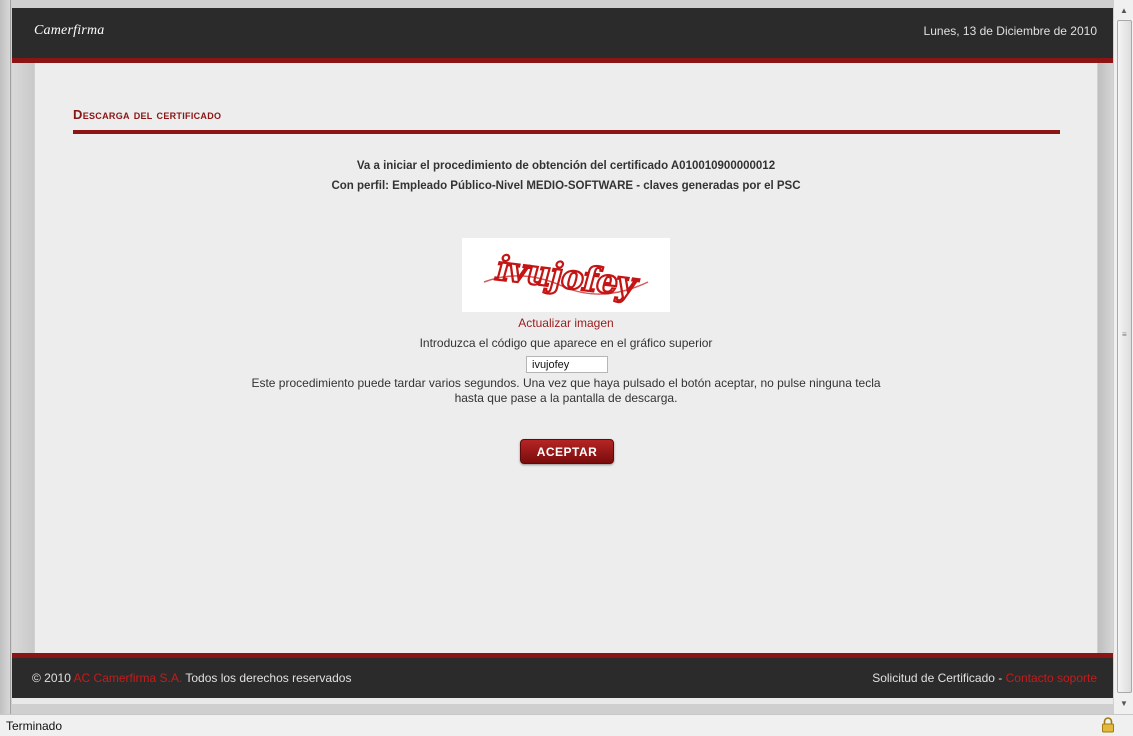  I want to click on camerfirma-logo: Camerfirma, so click(69, 30).